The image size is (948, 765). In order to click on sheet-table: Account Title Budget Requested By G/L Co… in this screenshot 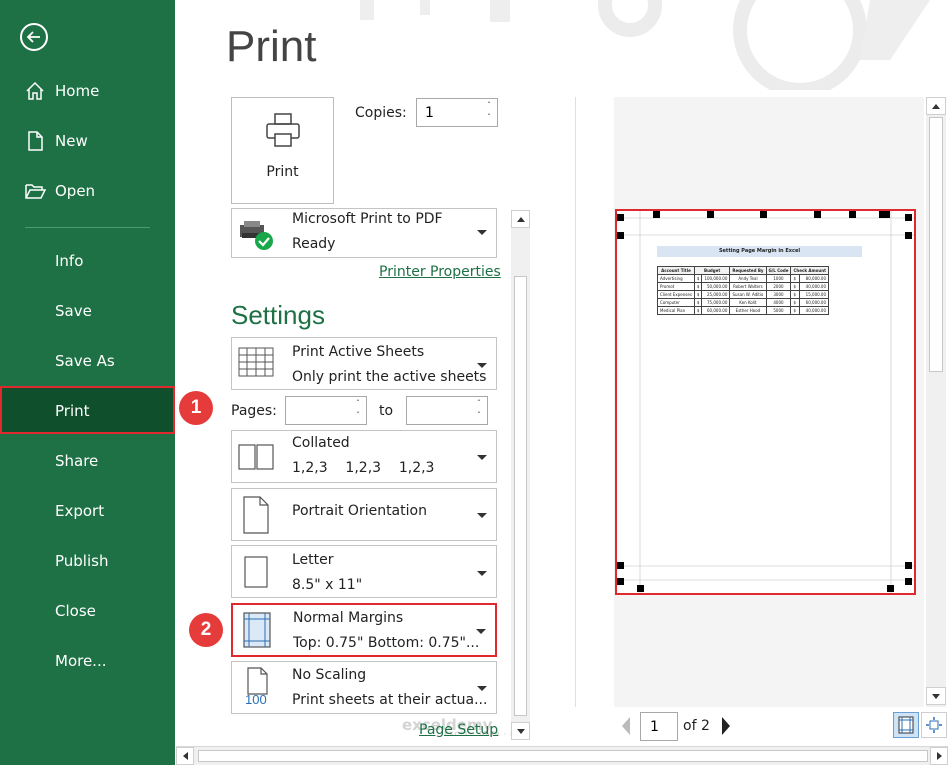, I will do `click(743, 290)`.